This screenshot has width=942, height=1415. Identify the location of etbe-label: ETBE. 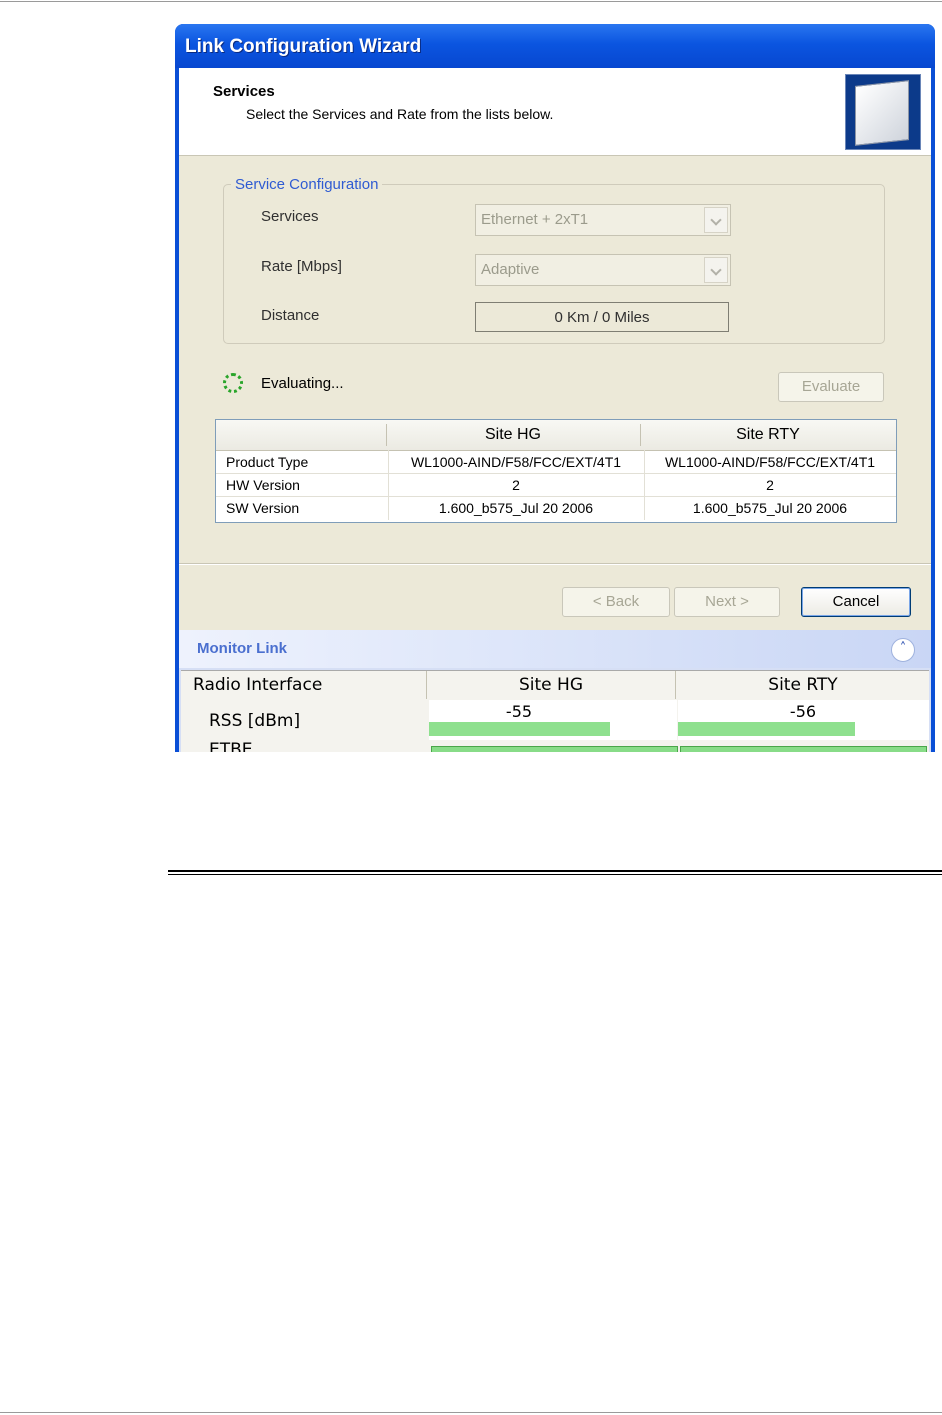
(231, 746).